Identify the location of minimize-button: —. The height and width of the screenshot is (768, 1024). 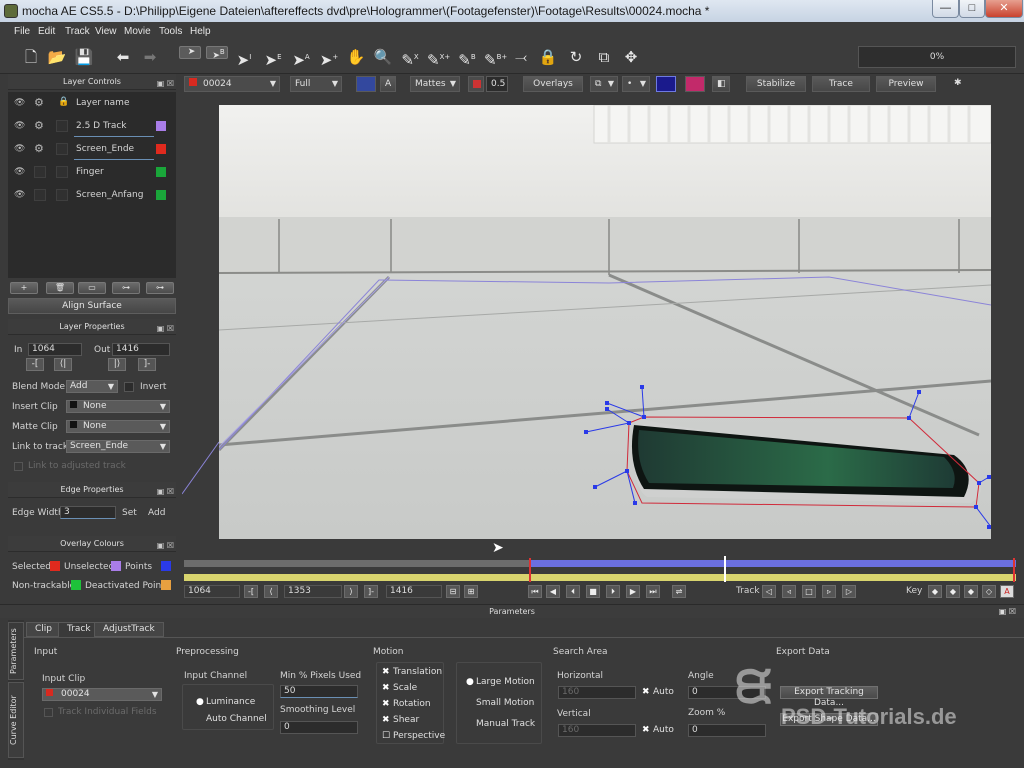
(945, 9).